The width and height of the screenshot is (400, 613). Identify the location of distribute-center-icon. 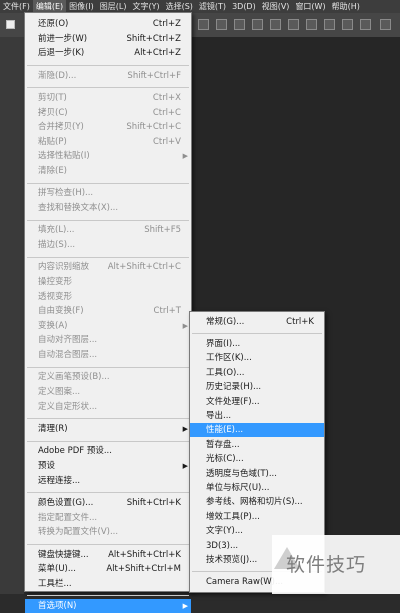
(329, 24).